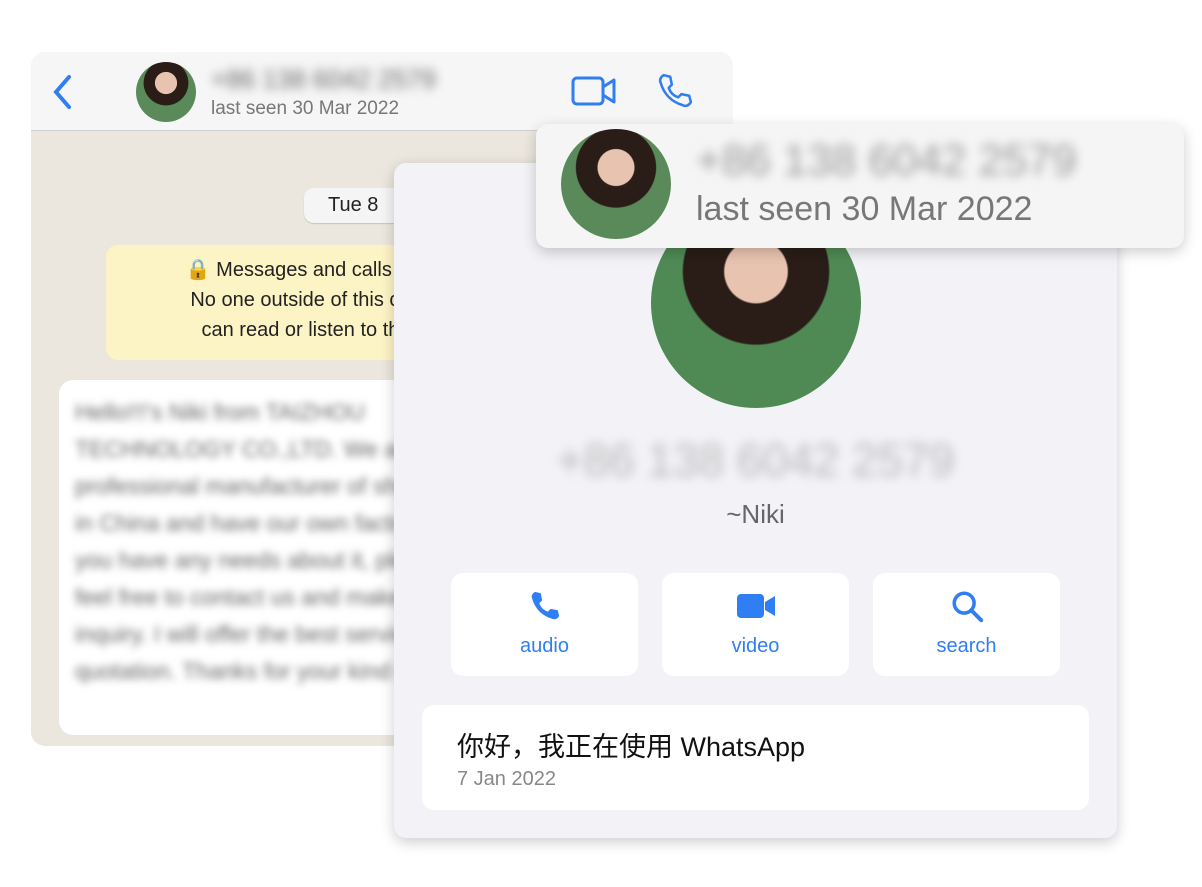 The height and width of the screenshot is (887, 1202). I want to click on phone-icon, so click(545, 605).